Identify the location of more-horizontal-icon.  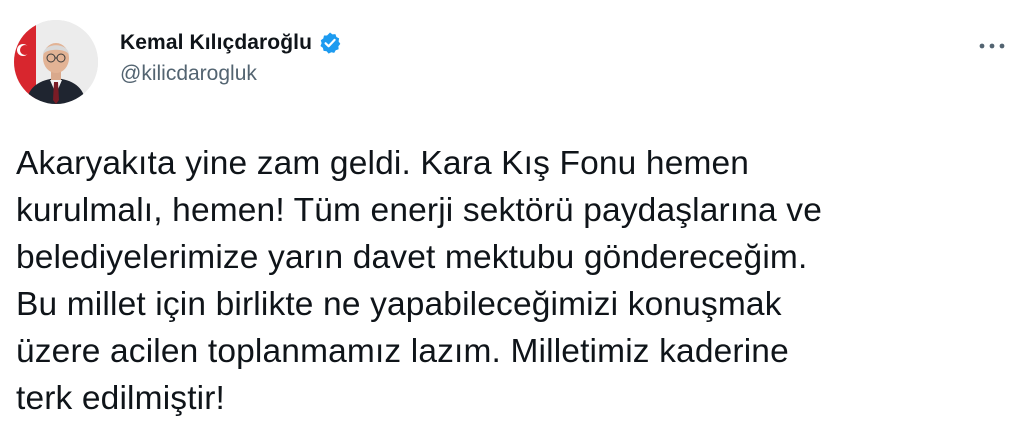
(992, 46).